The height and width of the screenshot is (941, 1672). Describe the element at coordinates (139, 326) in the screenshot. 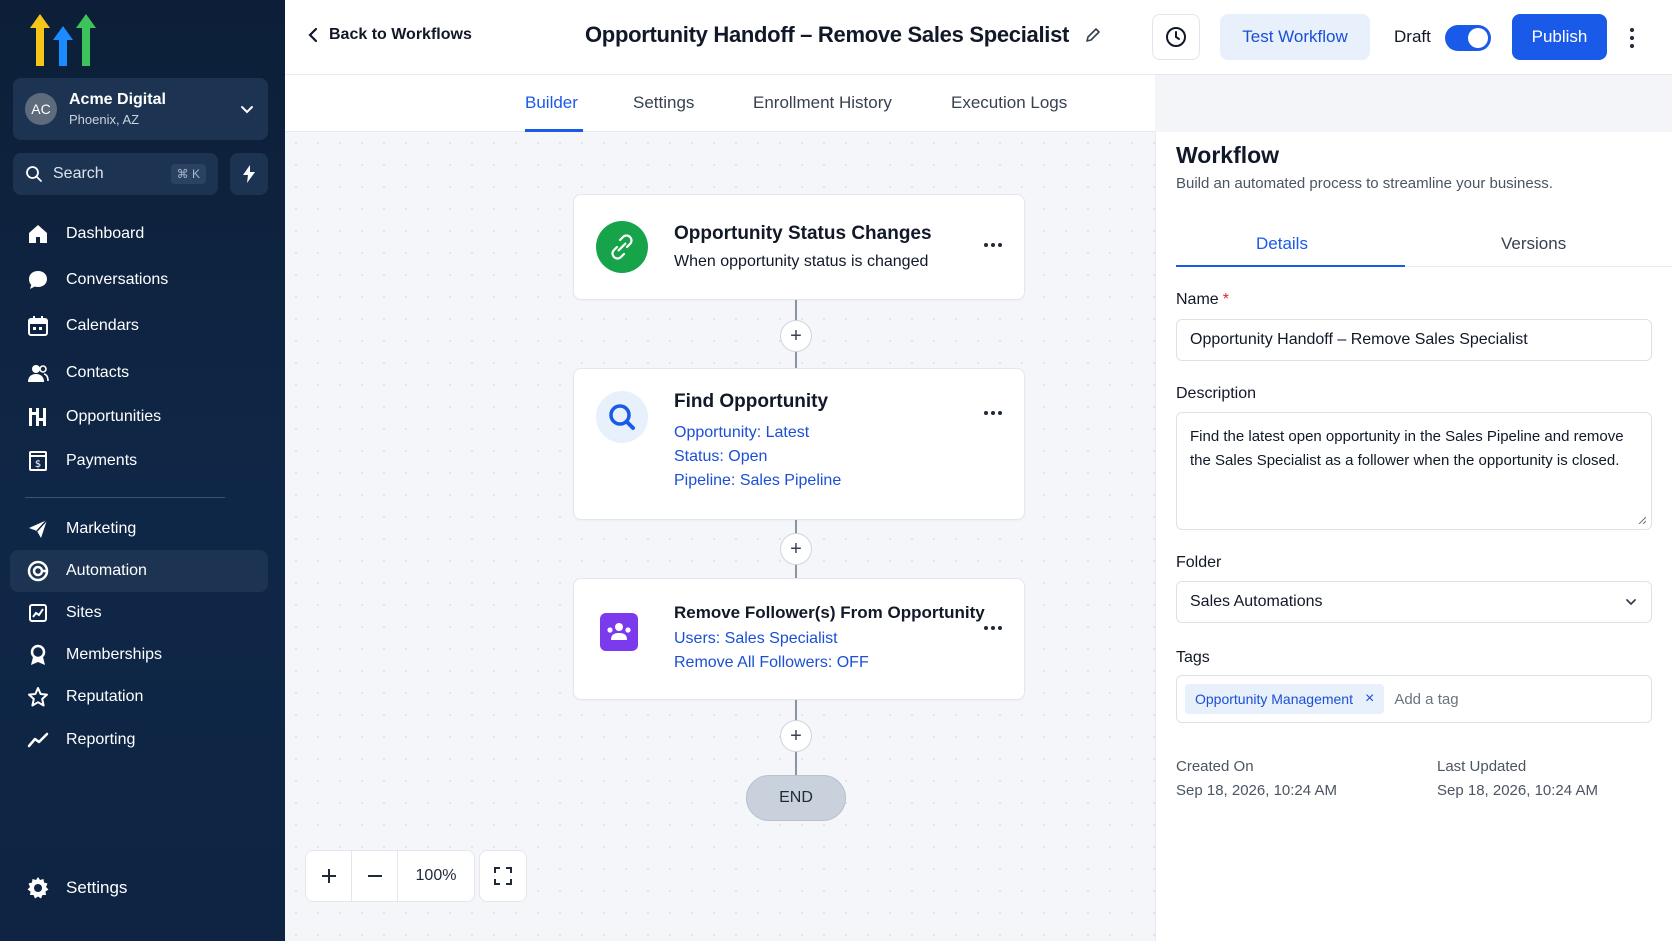

I see `sidebar-item-calendars: Calendars` at that location.